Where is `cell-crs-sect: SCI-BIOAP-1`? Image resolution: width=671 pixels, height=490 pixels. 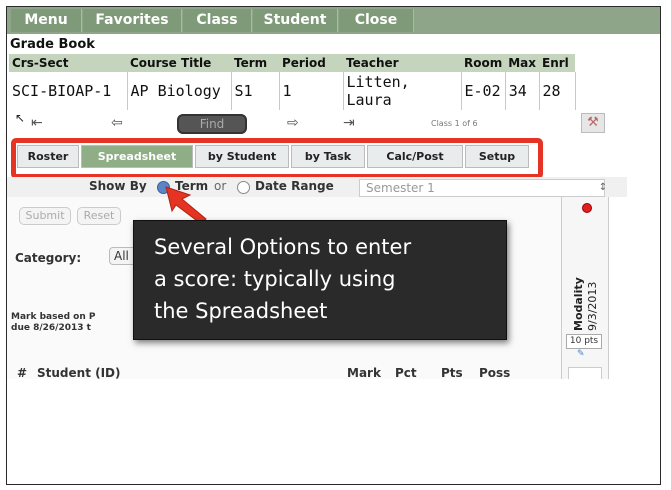 cell-crs-sect: SCI-BIOAP-1 is located at coordinates (68, 91).